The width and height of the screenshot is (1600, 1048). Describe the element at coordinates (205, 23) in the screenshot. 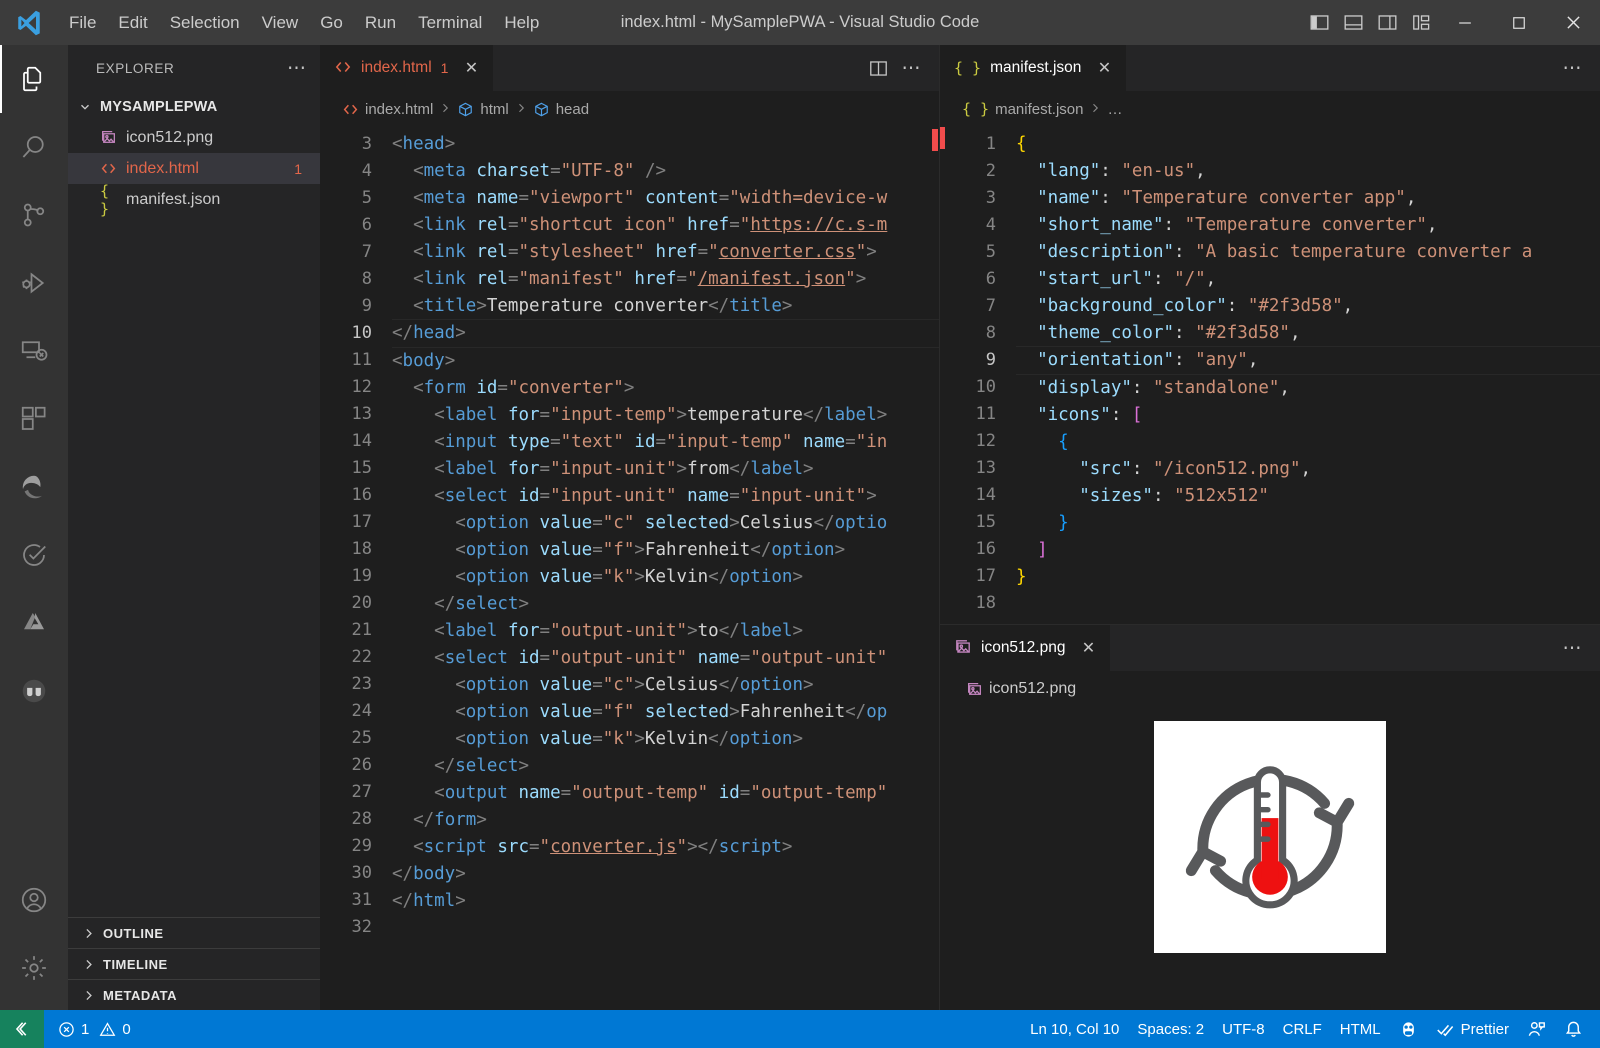

I see `menu-selection: Selection` at that location.